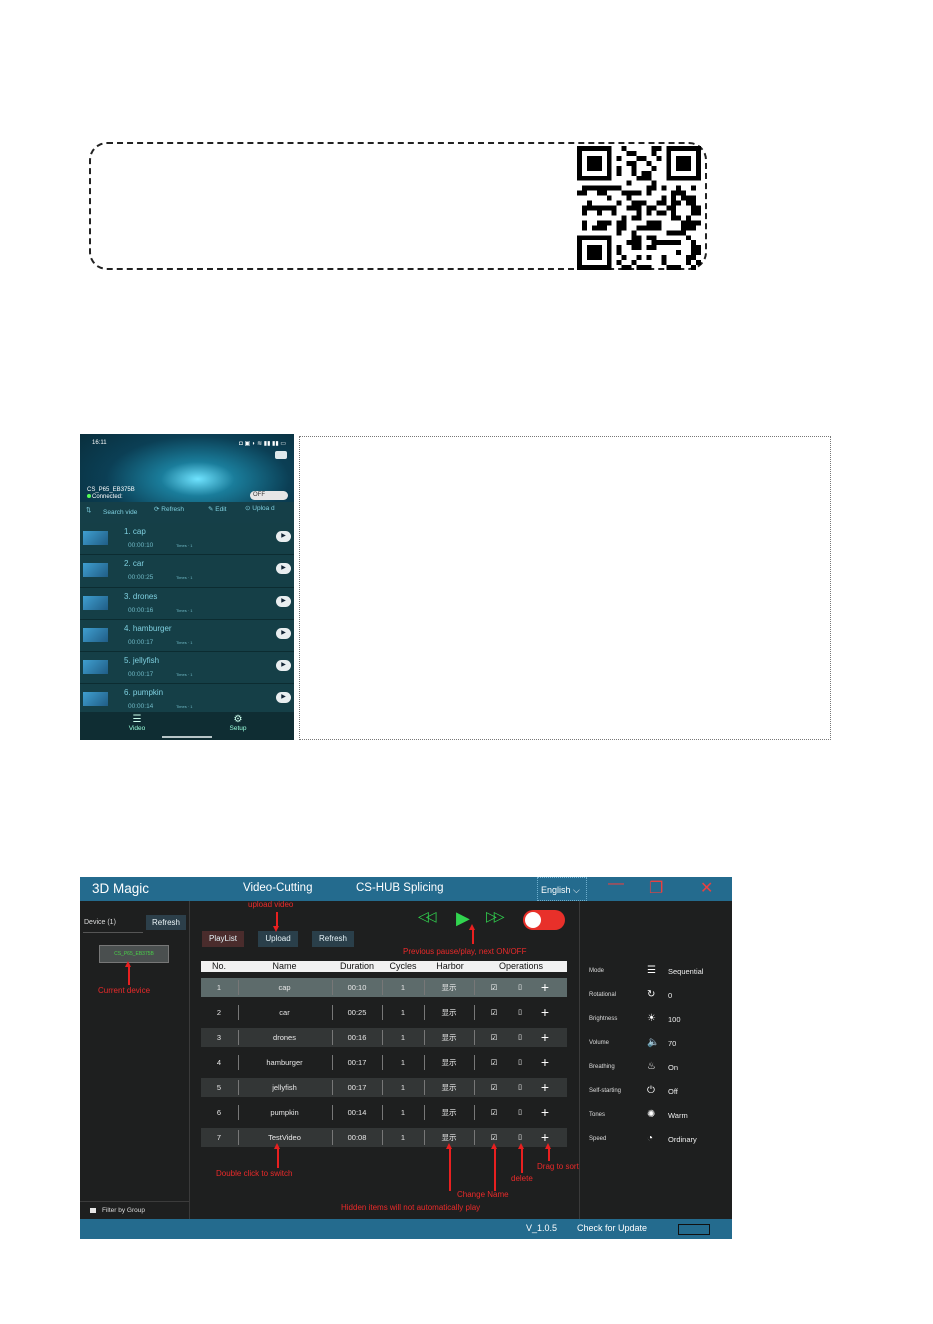  What do you see at coordinates (651, 1114) in the screenshot?
I see `tone-icon: ✺` at bounding box center [651, 1114].